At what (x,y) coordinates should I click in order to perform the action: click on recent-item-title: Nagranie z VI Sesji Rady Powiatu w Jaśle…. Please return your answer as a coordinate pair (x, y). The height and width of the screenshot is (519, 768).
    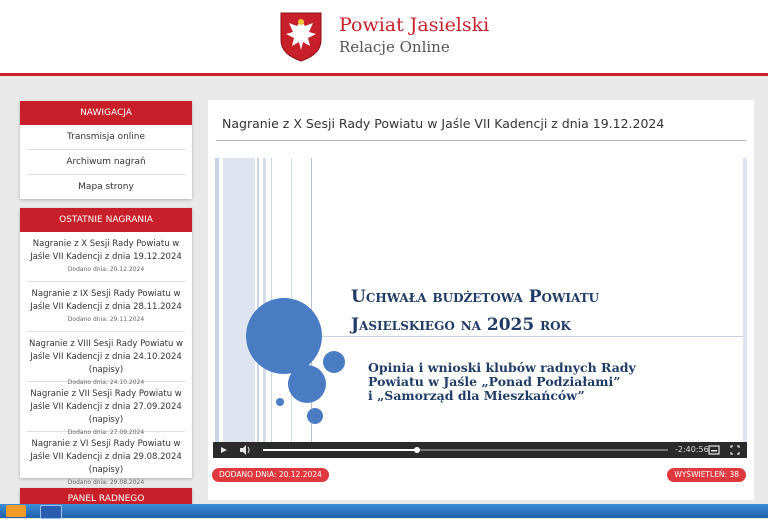
    Looking at the image, I should click on (106, 457).